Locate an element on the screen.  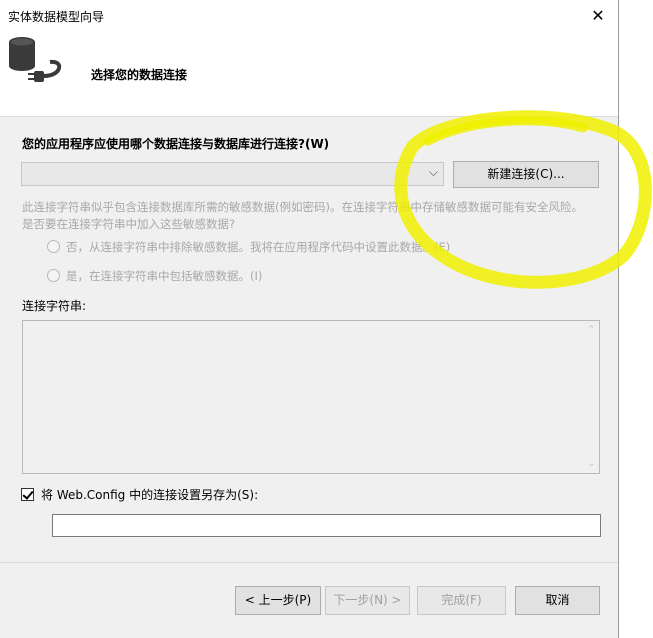
header-title: 选择您的数据连接 is located at coordinates (139, 75).